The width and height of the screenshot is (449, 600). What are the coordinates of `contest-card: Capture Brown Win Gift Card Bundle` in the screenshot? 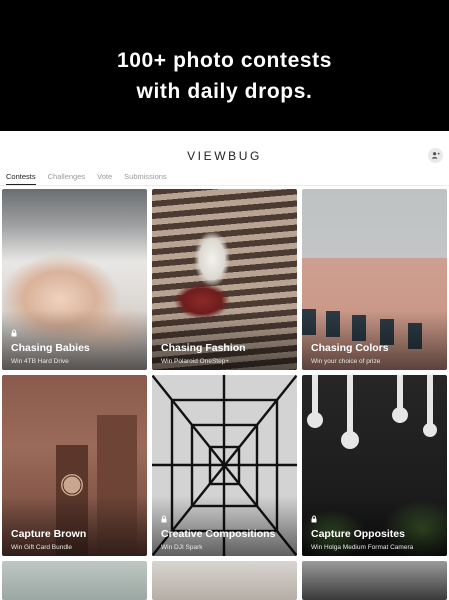 It's located at (74, 465).